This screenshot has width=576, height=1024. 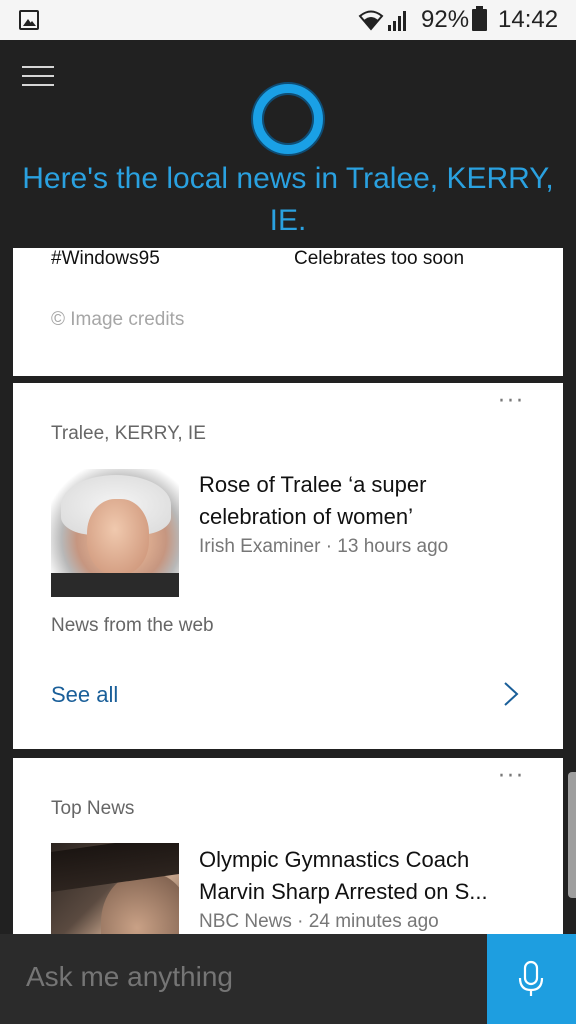 What do you see at coordinates (324, 546) in the screenshot?
I see `article-meta: Irish Examiner · 13 hours ago` at bounding box center [324, 546].